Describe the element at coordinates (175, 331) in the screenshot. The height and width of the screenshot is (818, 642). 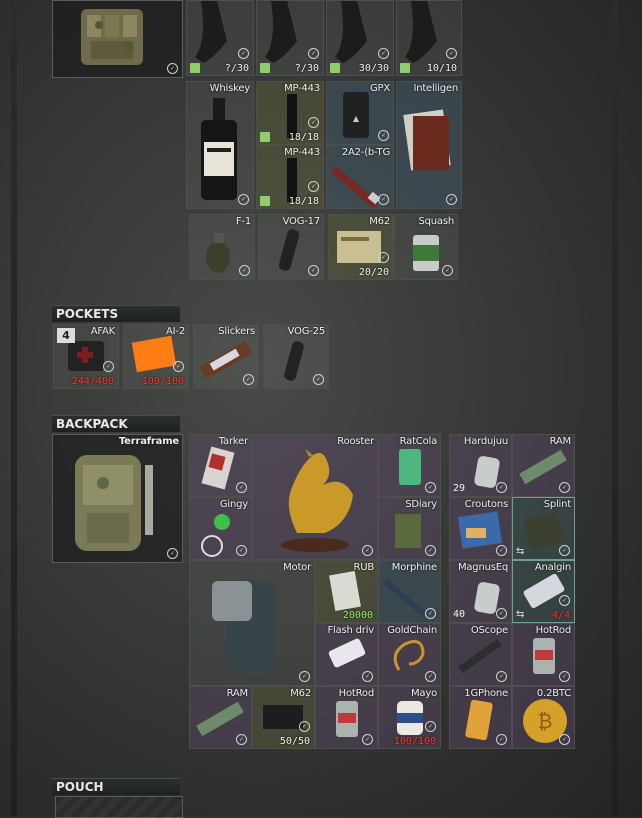
I see `item-name: AI-2` at that location.